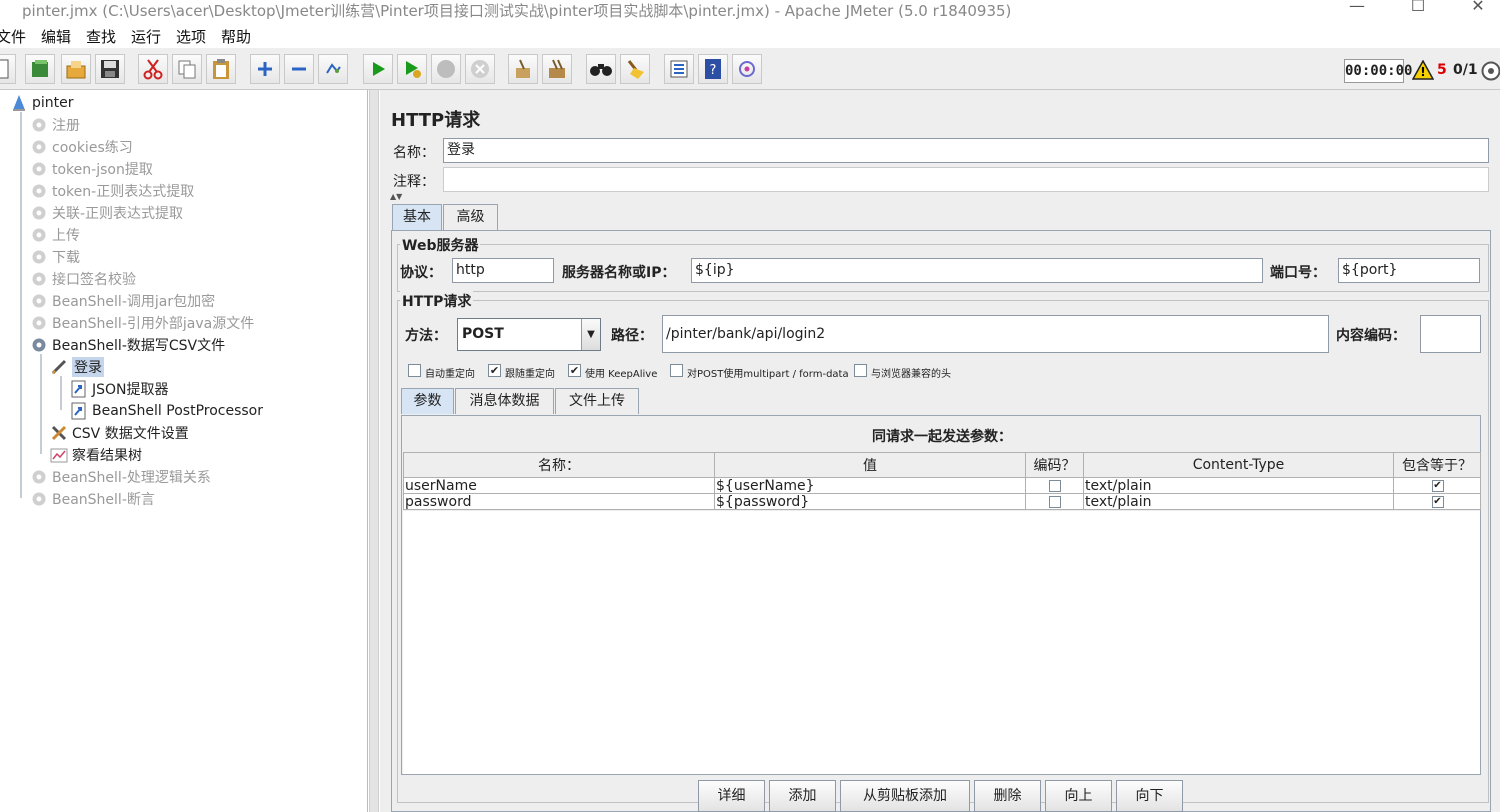 This screenshot has width=1500, height=812. Describe the element at coordinates (427, 401) in the screenshot. I see `tab-parameters: 参数` at that location.